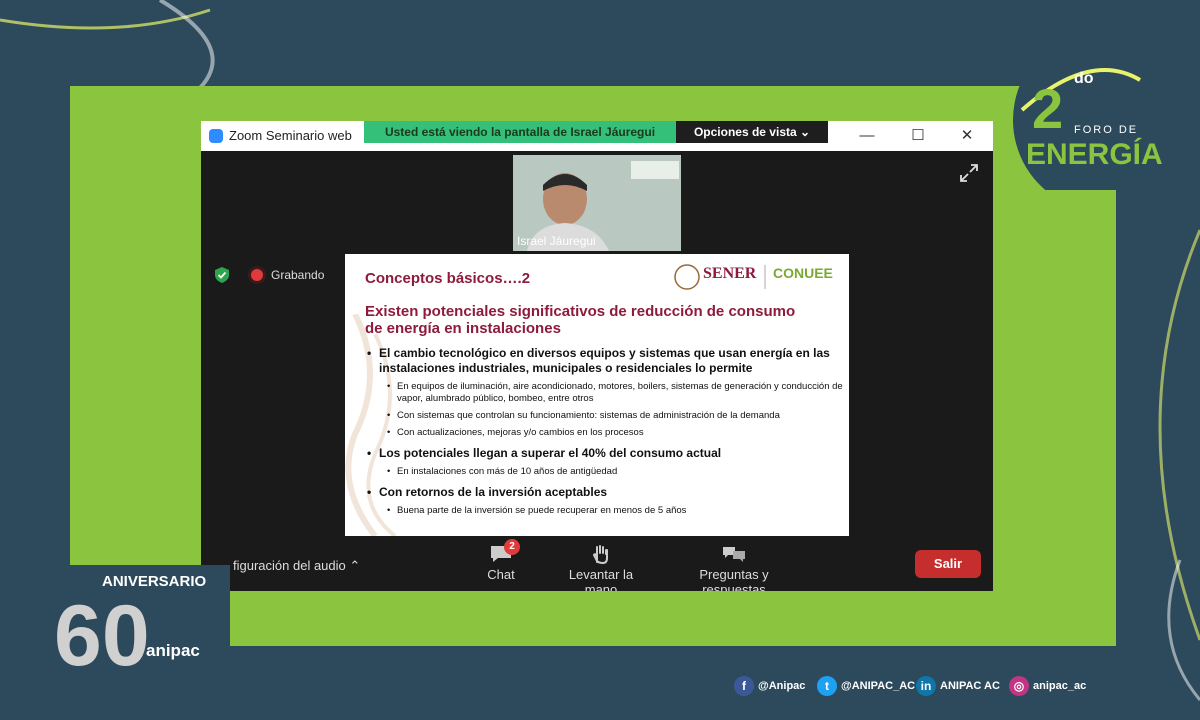  Describe the element at coordinates (1084, 78) in the screenshot. I see `foro-superscript: do` at that location.